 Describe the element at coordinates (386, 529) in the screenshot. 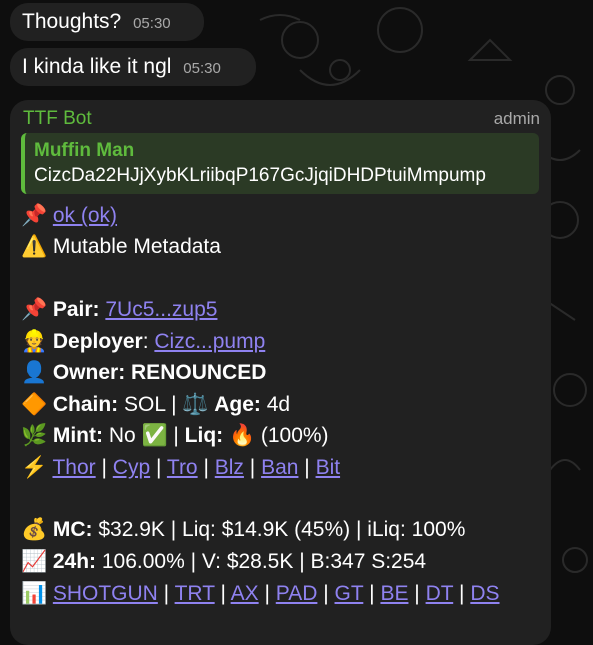

I see `iliq-label: iLiq:` at that location.